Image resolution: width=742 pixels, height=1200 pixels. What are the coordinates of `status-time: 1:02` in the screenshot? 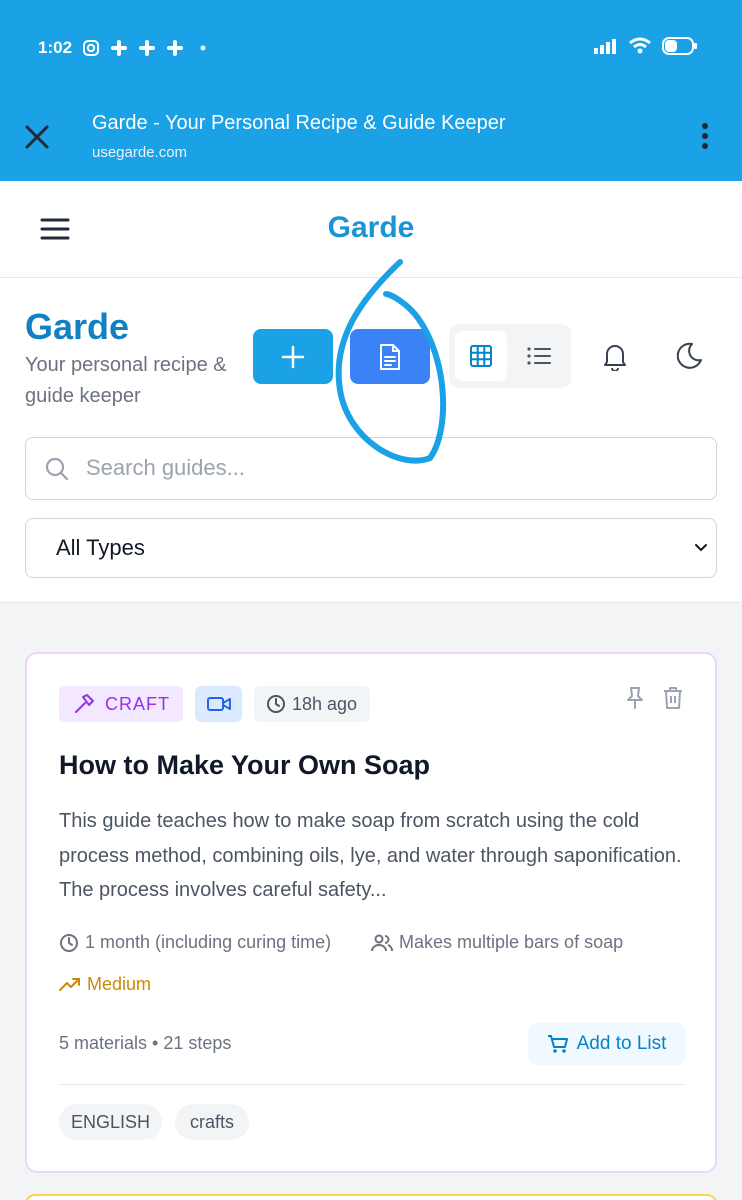 It's located at (55, 47).